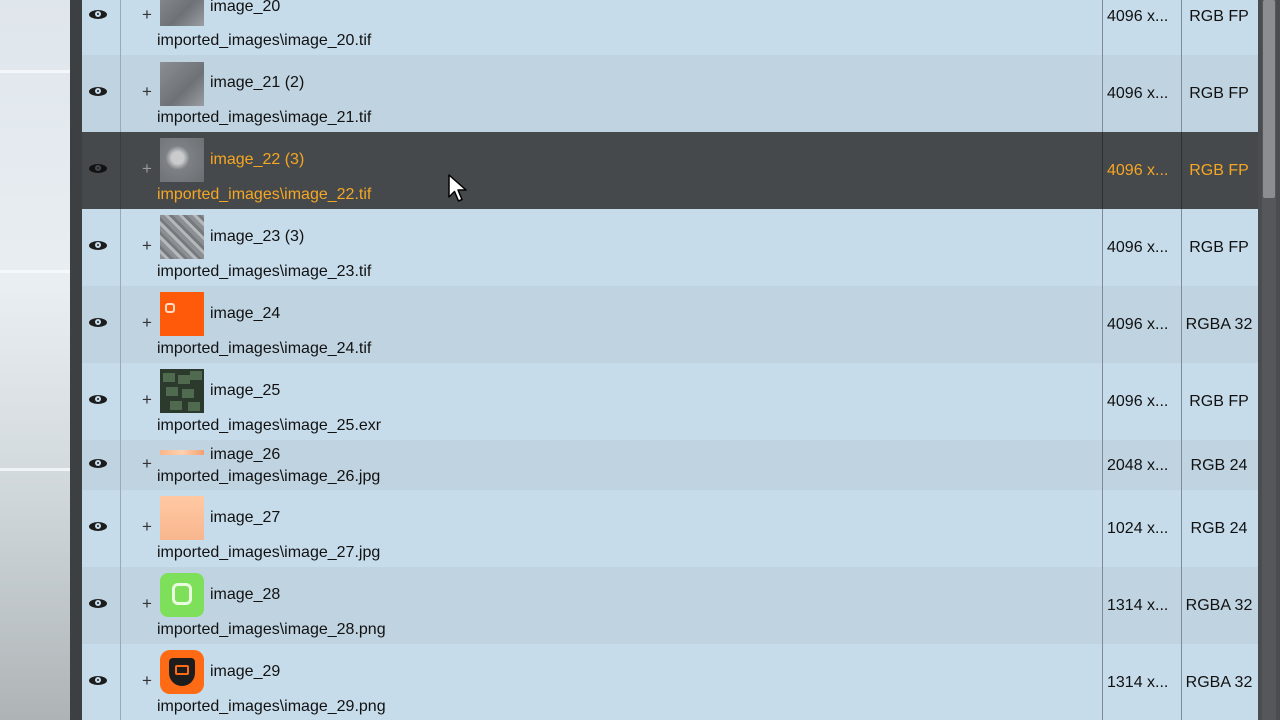 The image size is (1280, 720). What do you see at coordinates (264, 348) in the screenshot?
I see `image-path: imported_images\image_24.tif` at bounding box center [264, 348].